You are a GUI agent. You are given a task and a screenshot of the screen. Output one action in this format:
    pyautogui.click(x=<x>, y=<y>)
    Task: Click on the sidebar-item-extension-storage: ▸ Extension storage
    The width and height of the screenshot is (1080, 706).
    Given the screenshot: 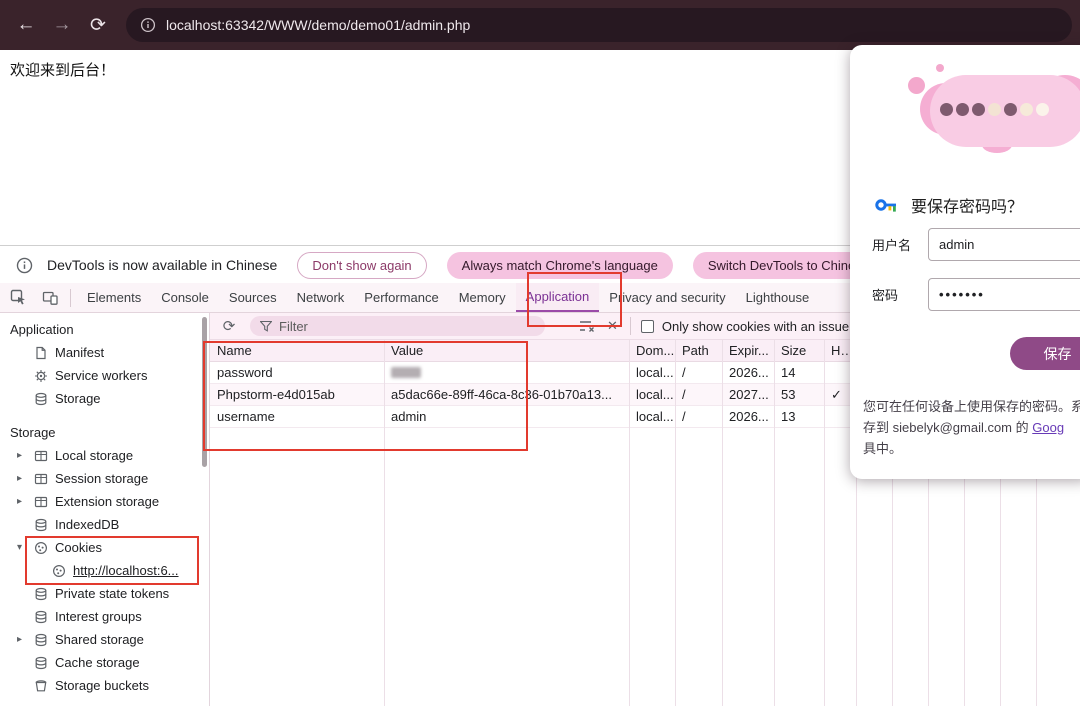 What is the action you would take?
    pyautogui.click(x=104, y=501)
    